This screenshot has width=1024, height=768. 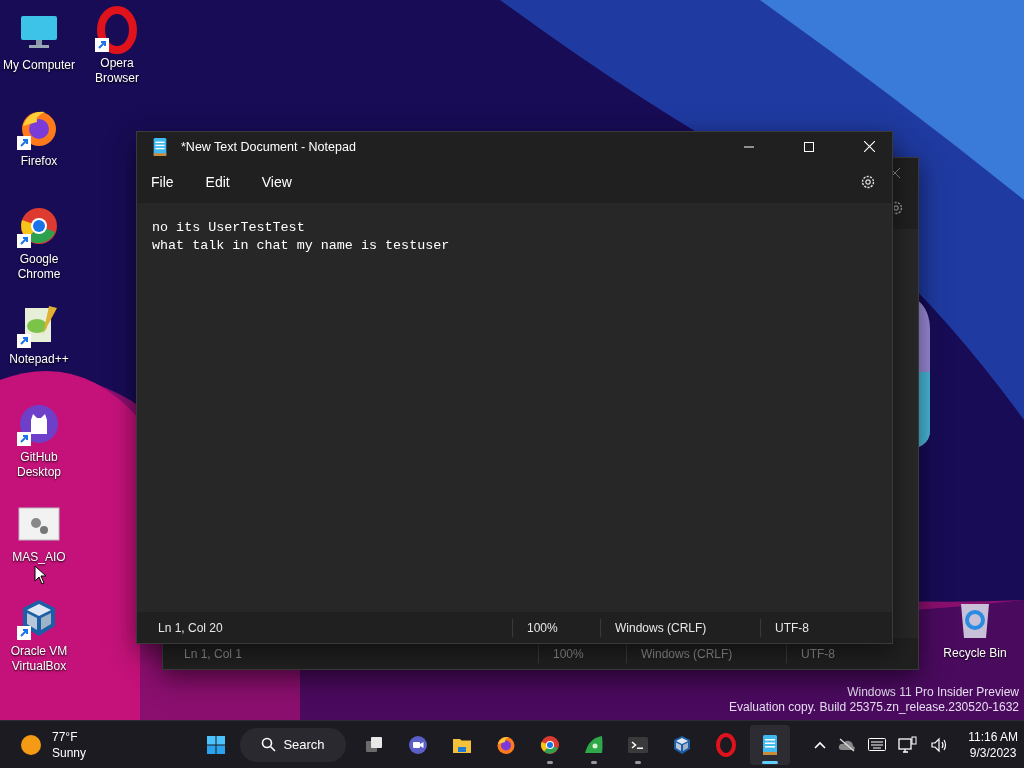 What do you see at coordinates (993, 736) in the screenshot?
I see `clock-time: 11:16 AM` at bounding box center [993, 736].